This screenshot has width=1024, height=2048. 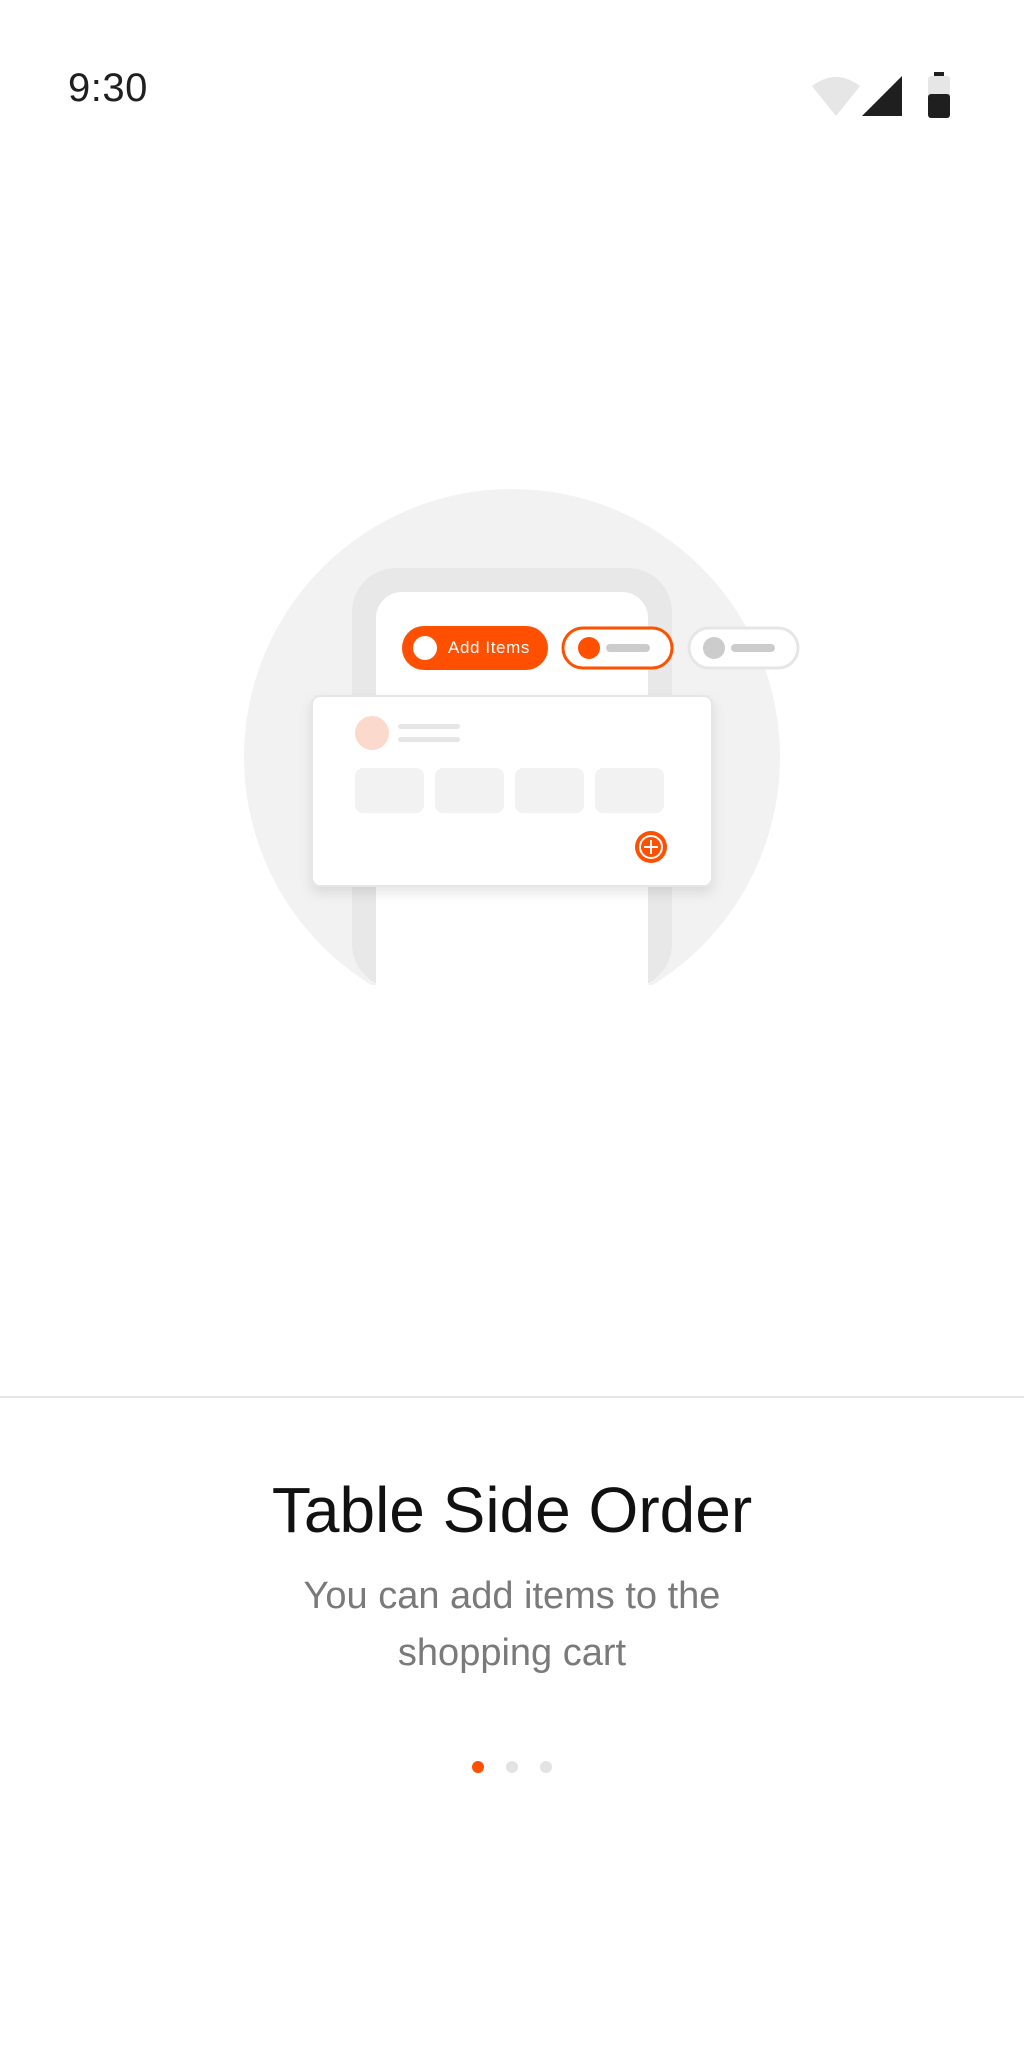 I want to click on status-bar: 9:30, so click(x=512, y=90).